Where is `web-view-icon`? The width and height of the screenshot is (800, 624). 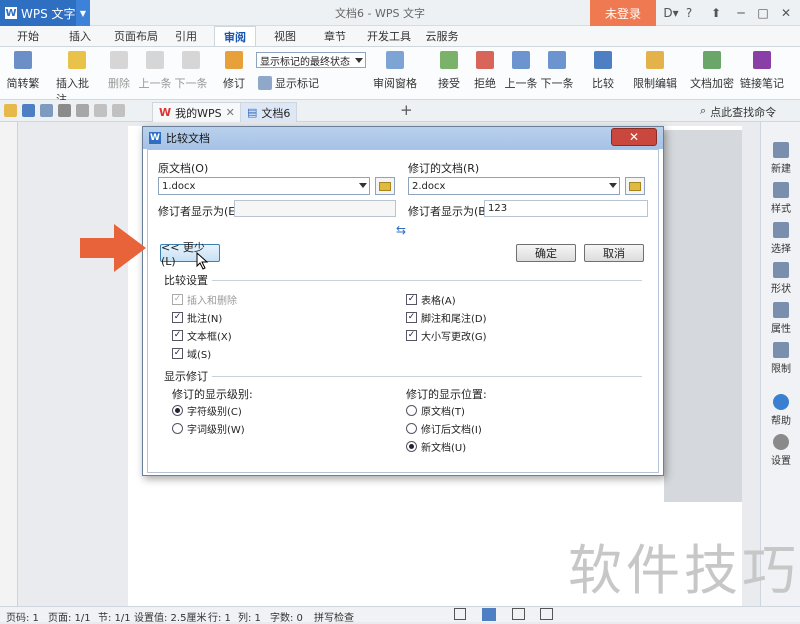 web-view-icon is located at coordinates (546, 614).